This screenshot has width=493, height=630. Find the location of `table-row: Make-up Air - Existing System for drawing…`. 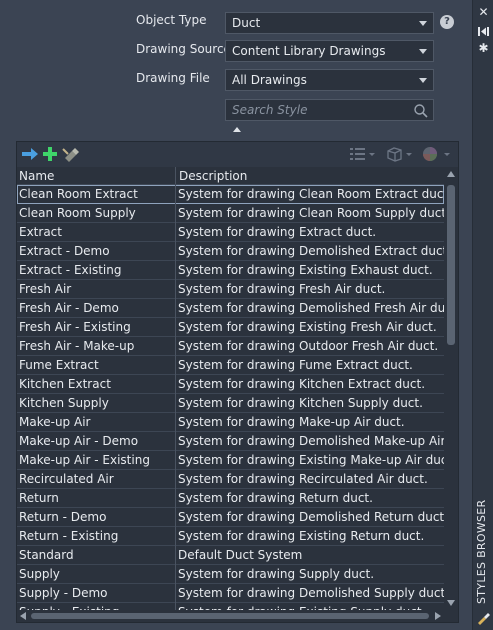

table-row: Make-up Air - Existing System for drawing… is located at coordinates (230, 460).